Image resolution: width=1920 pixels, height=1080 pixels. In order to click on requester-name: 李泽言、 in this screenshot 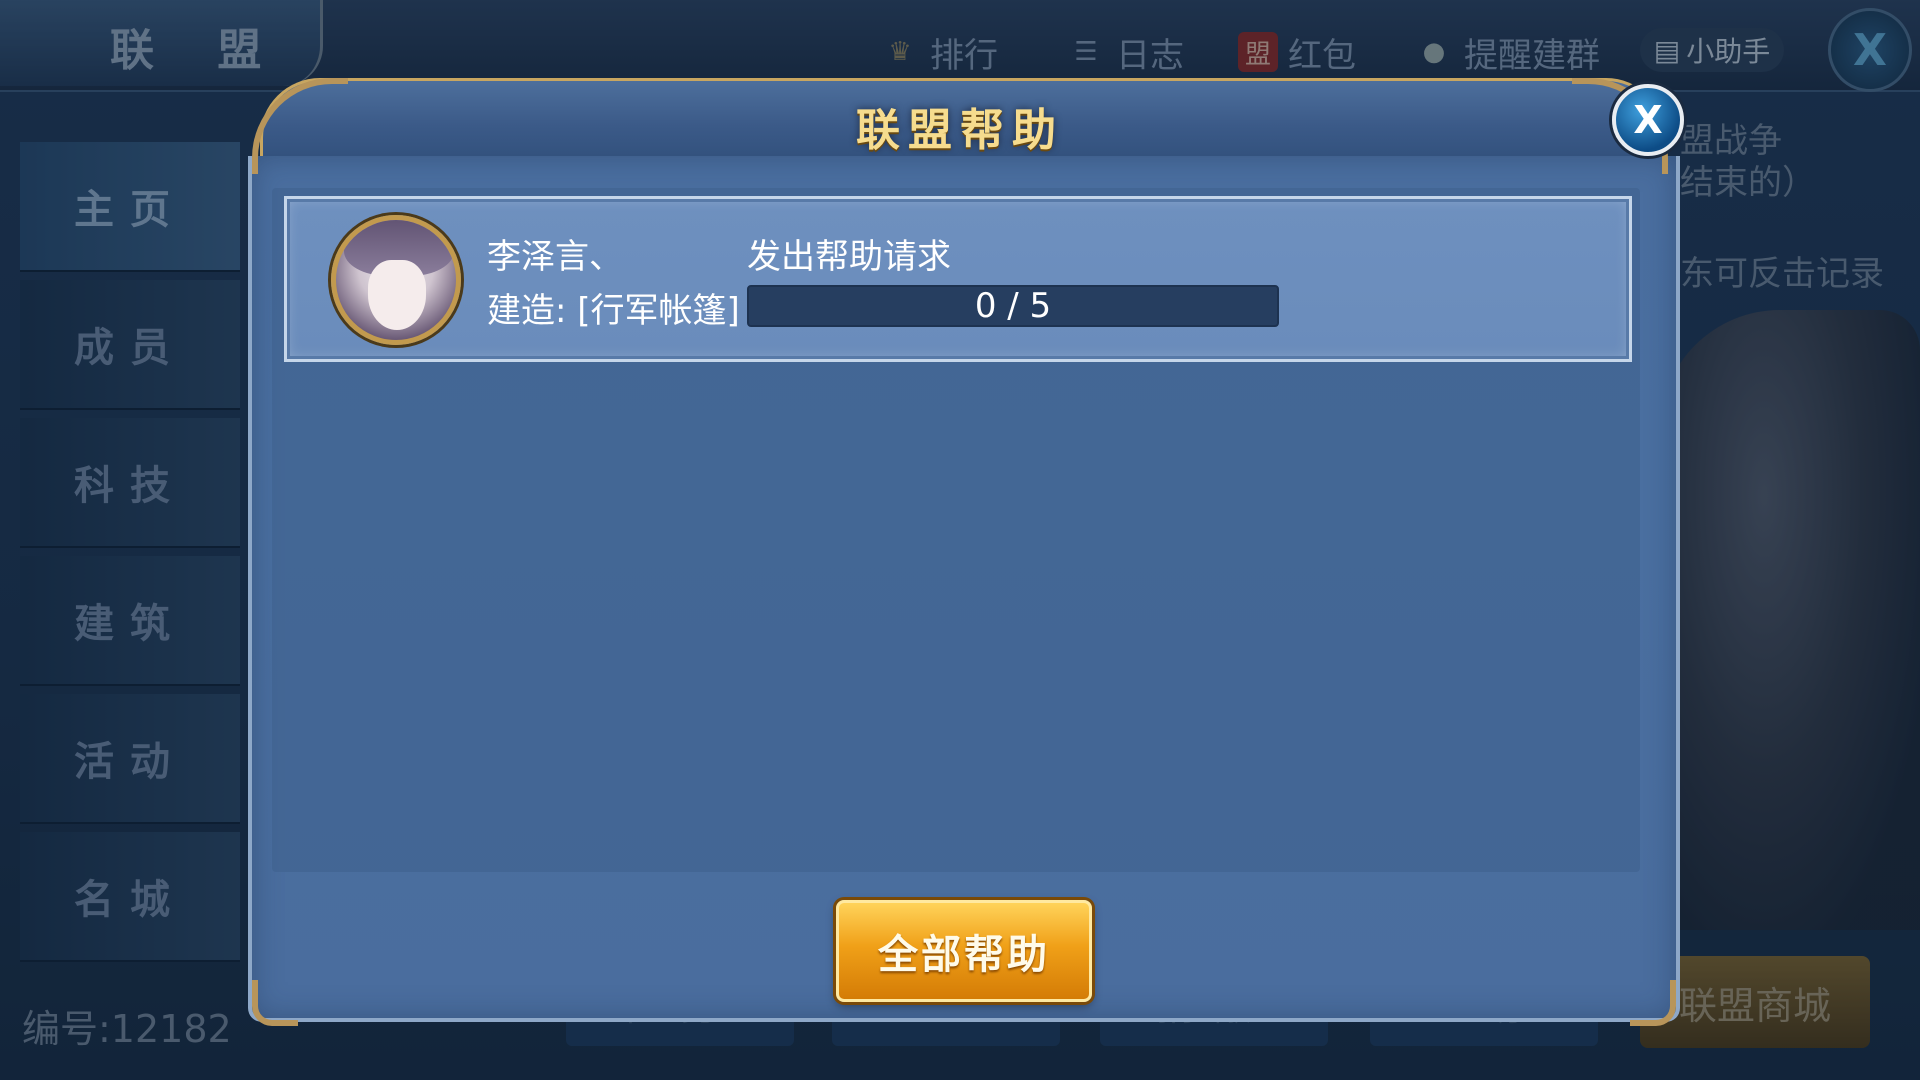, I will do `click(555, 257)`.